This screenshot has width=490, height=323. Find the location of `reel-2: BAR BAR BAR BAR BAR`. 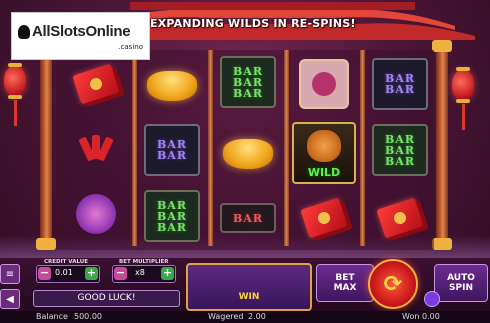

reel-2: BAR BAR BAR BAR BAR is located at coordinates (172, 150).